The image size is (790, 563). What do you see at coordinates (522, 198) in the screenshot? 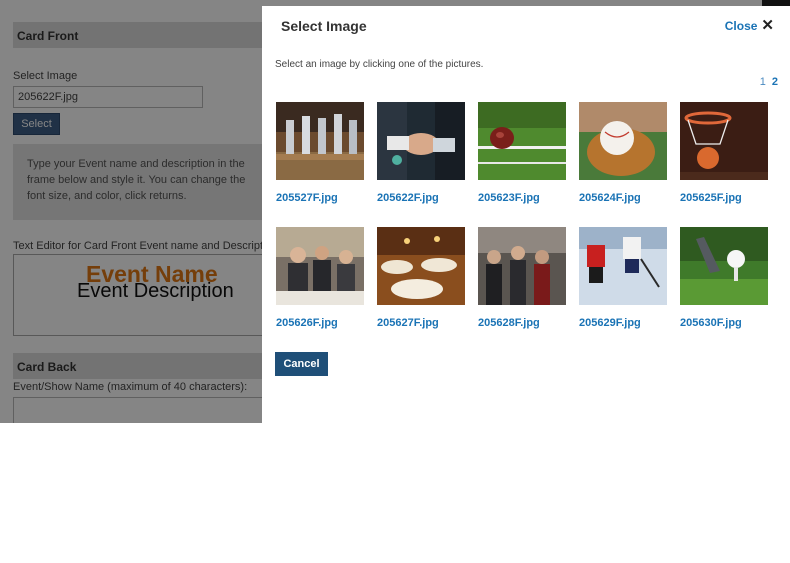
I see `file-name-link: 205623F.jpg` at bounding box center [522, 198].